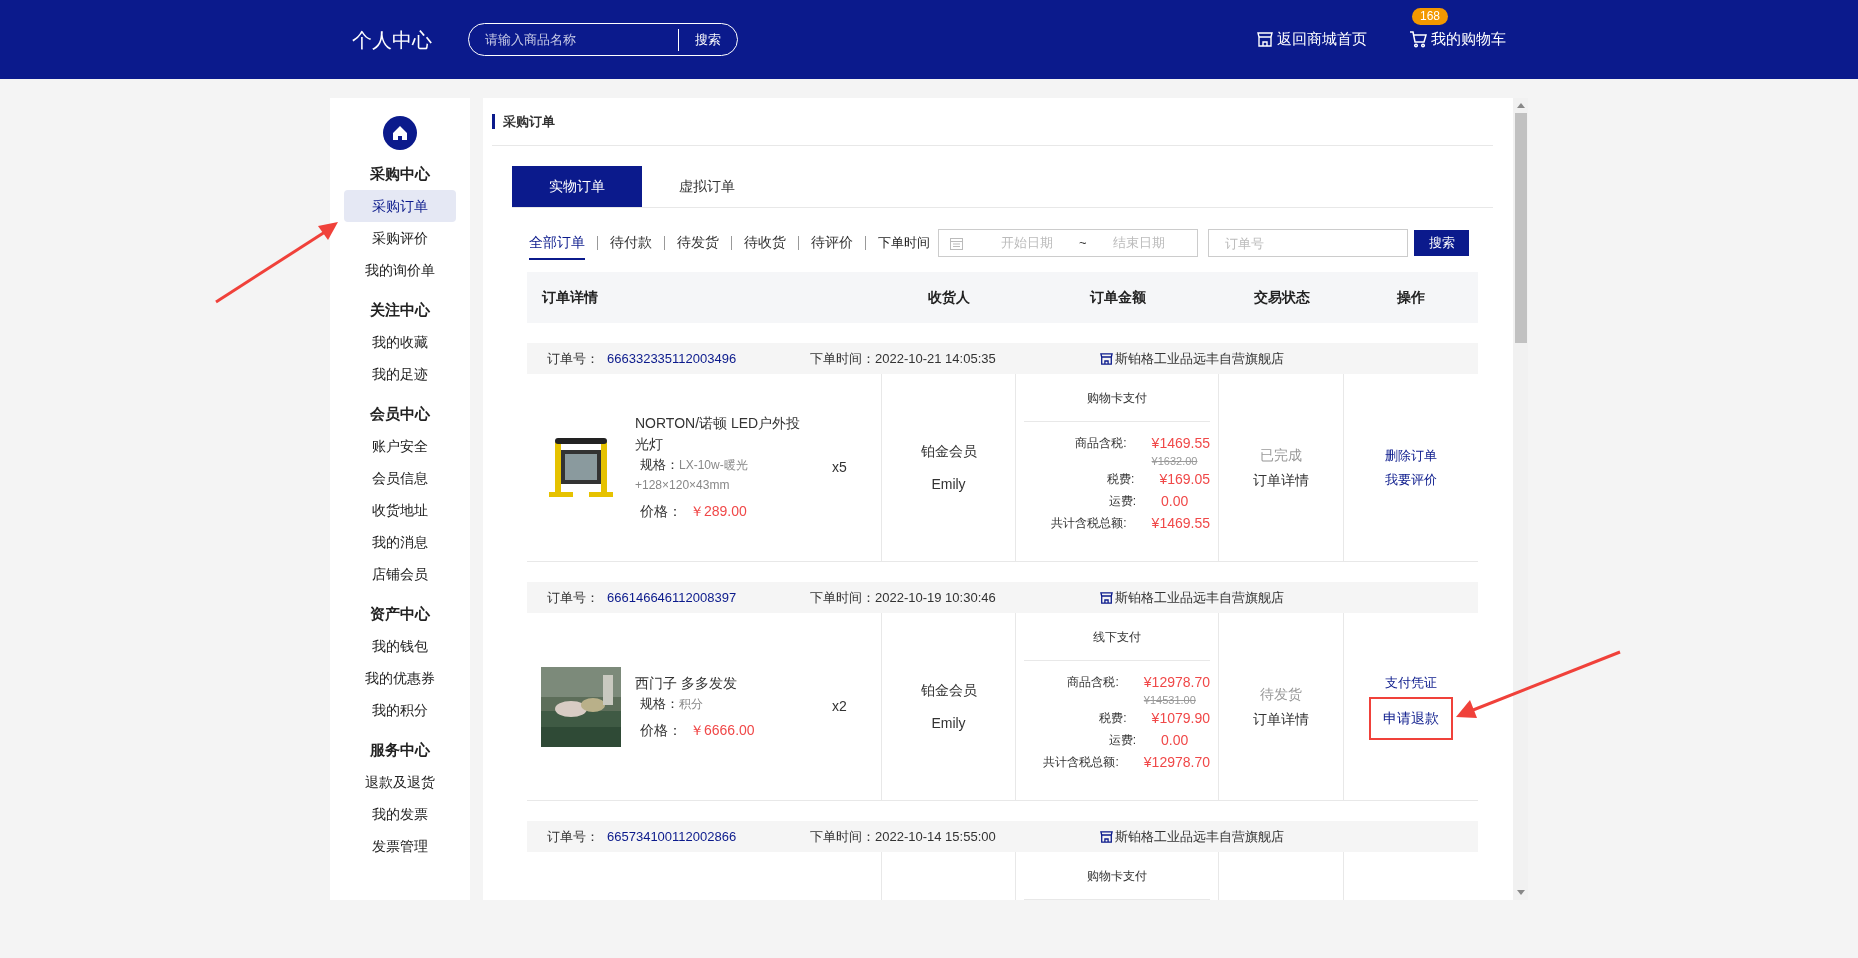 The width and height of the screenshot is (1858, 958). What do you see at coordinates (400, 510) in the screenshot?
I see `sidebar-item: 收货地址` at bounding box center [400, 510].